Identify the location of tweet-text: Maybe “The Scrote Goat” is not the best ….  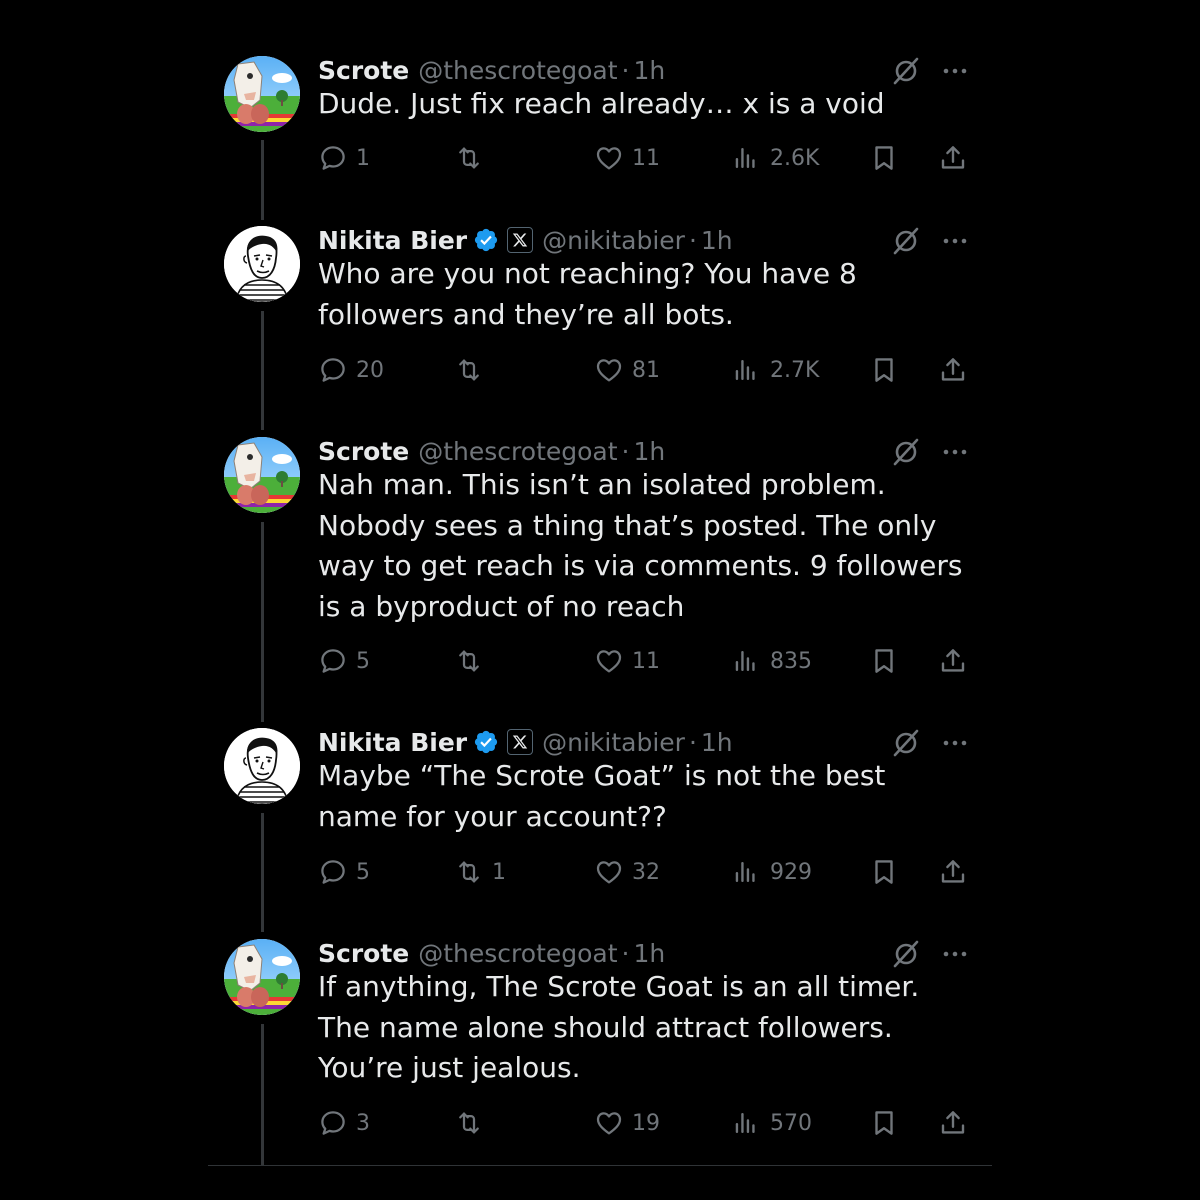
(602, 796).